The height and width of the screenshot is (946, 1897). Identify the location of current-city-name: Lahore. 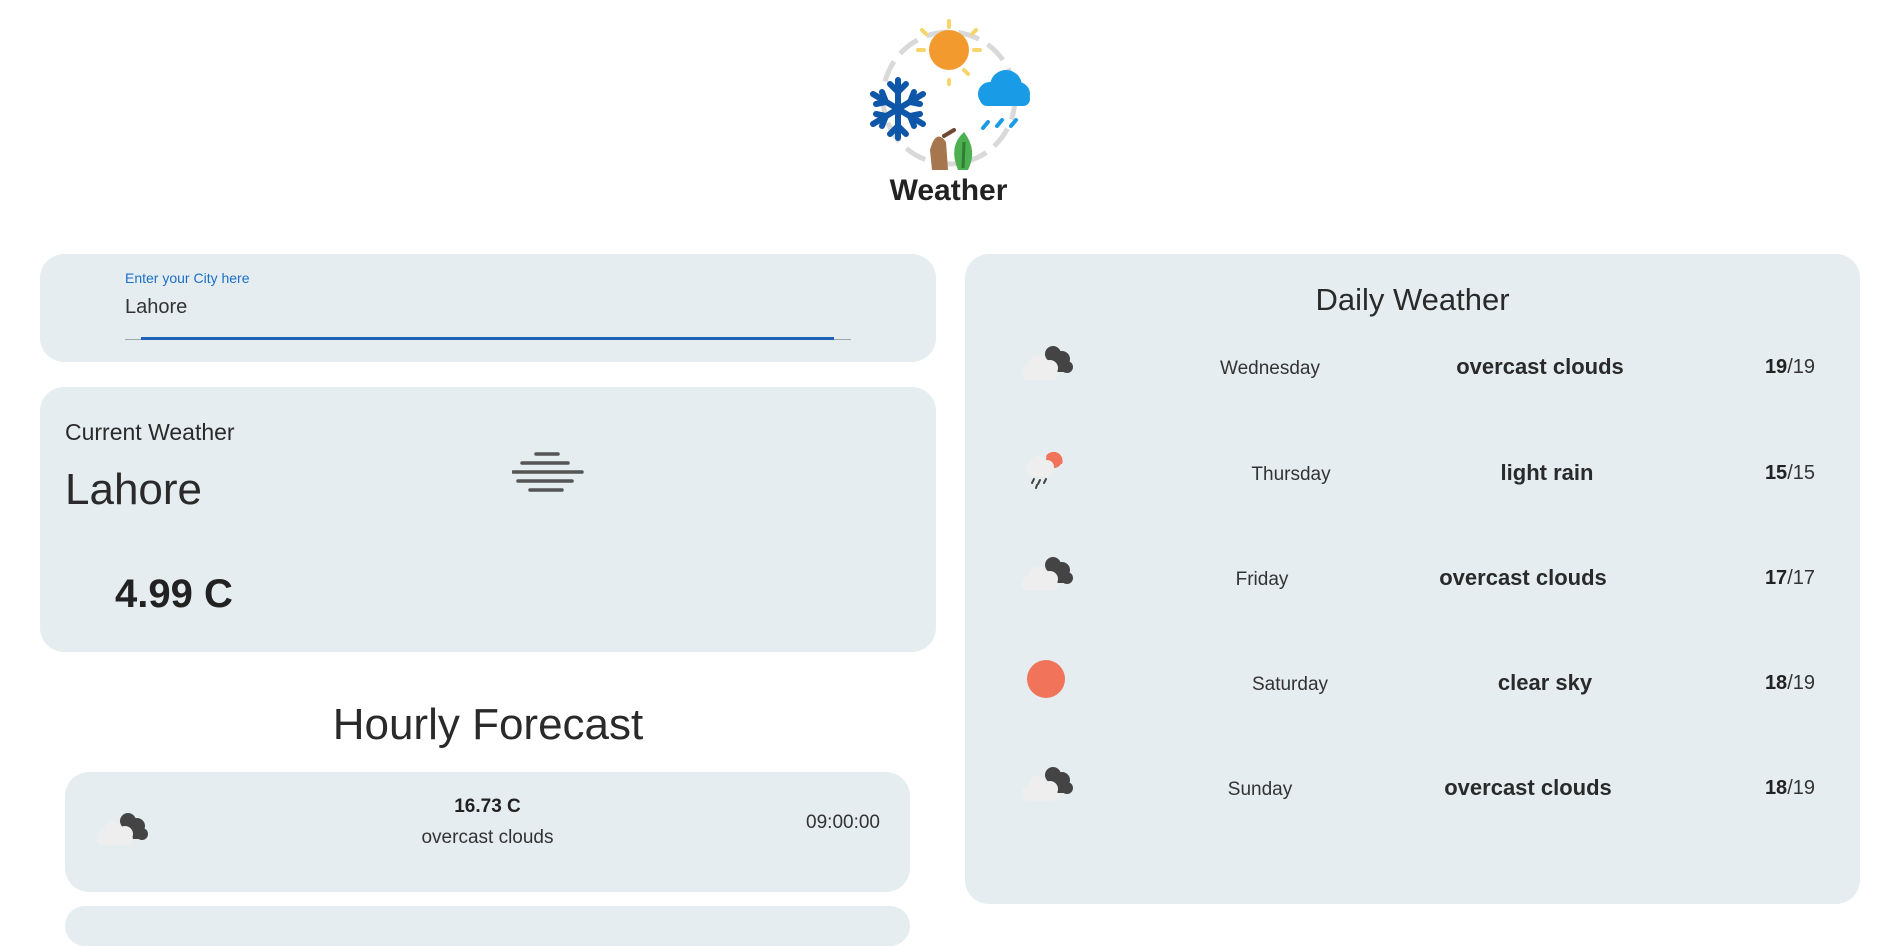
(134, 489).